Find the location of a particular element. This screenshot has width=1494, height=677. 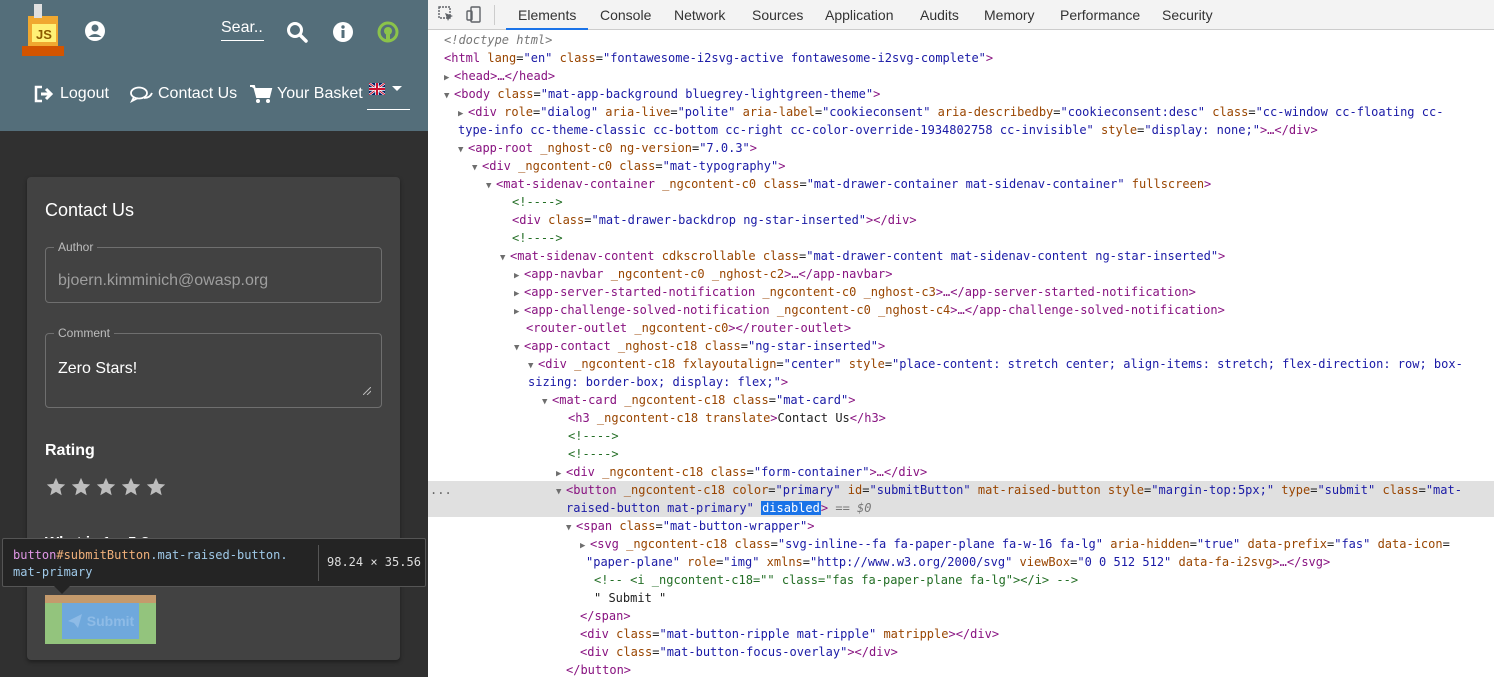

node-text: >…</div> is located at coordinates (1288, 130).